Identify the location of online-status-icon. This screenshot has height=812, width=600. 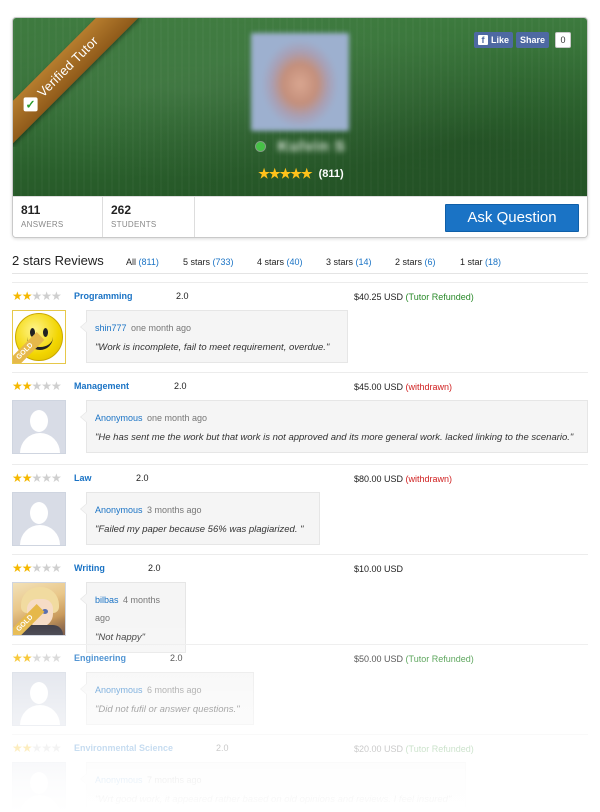
(261, 147).